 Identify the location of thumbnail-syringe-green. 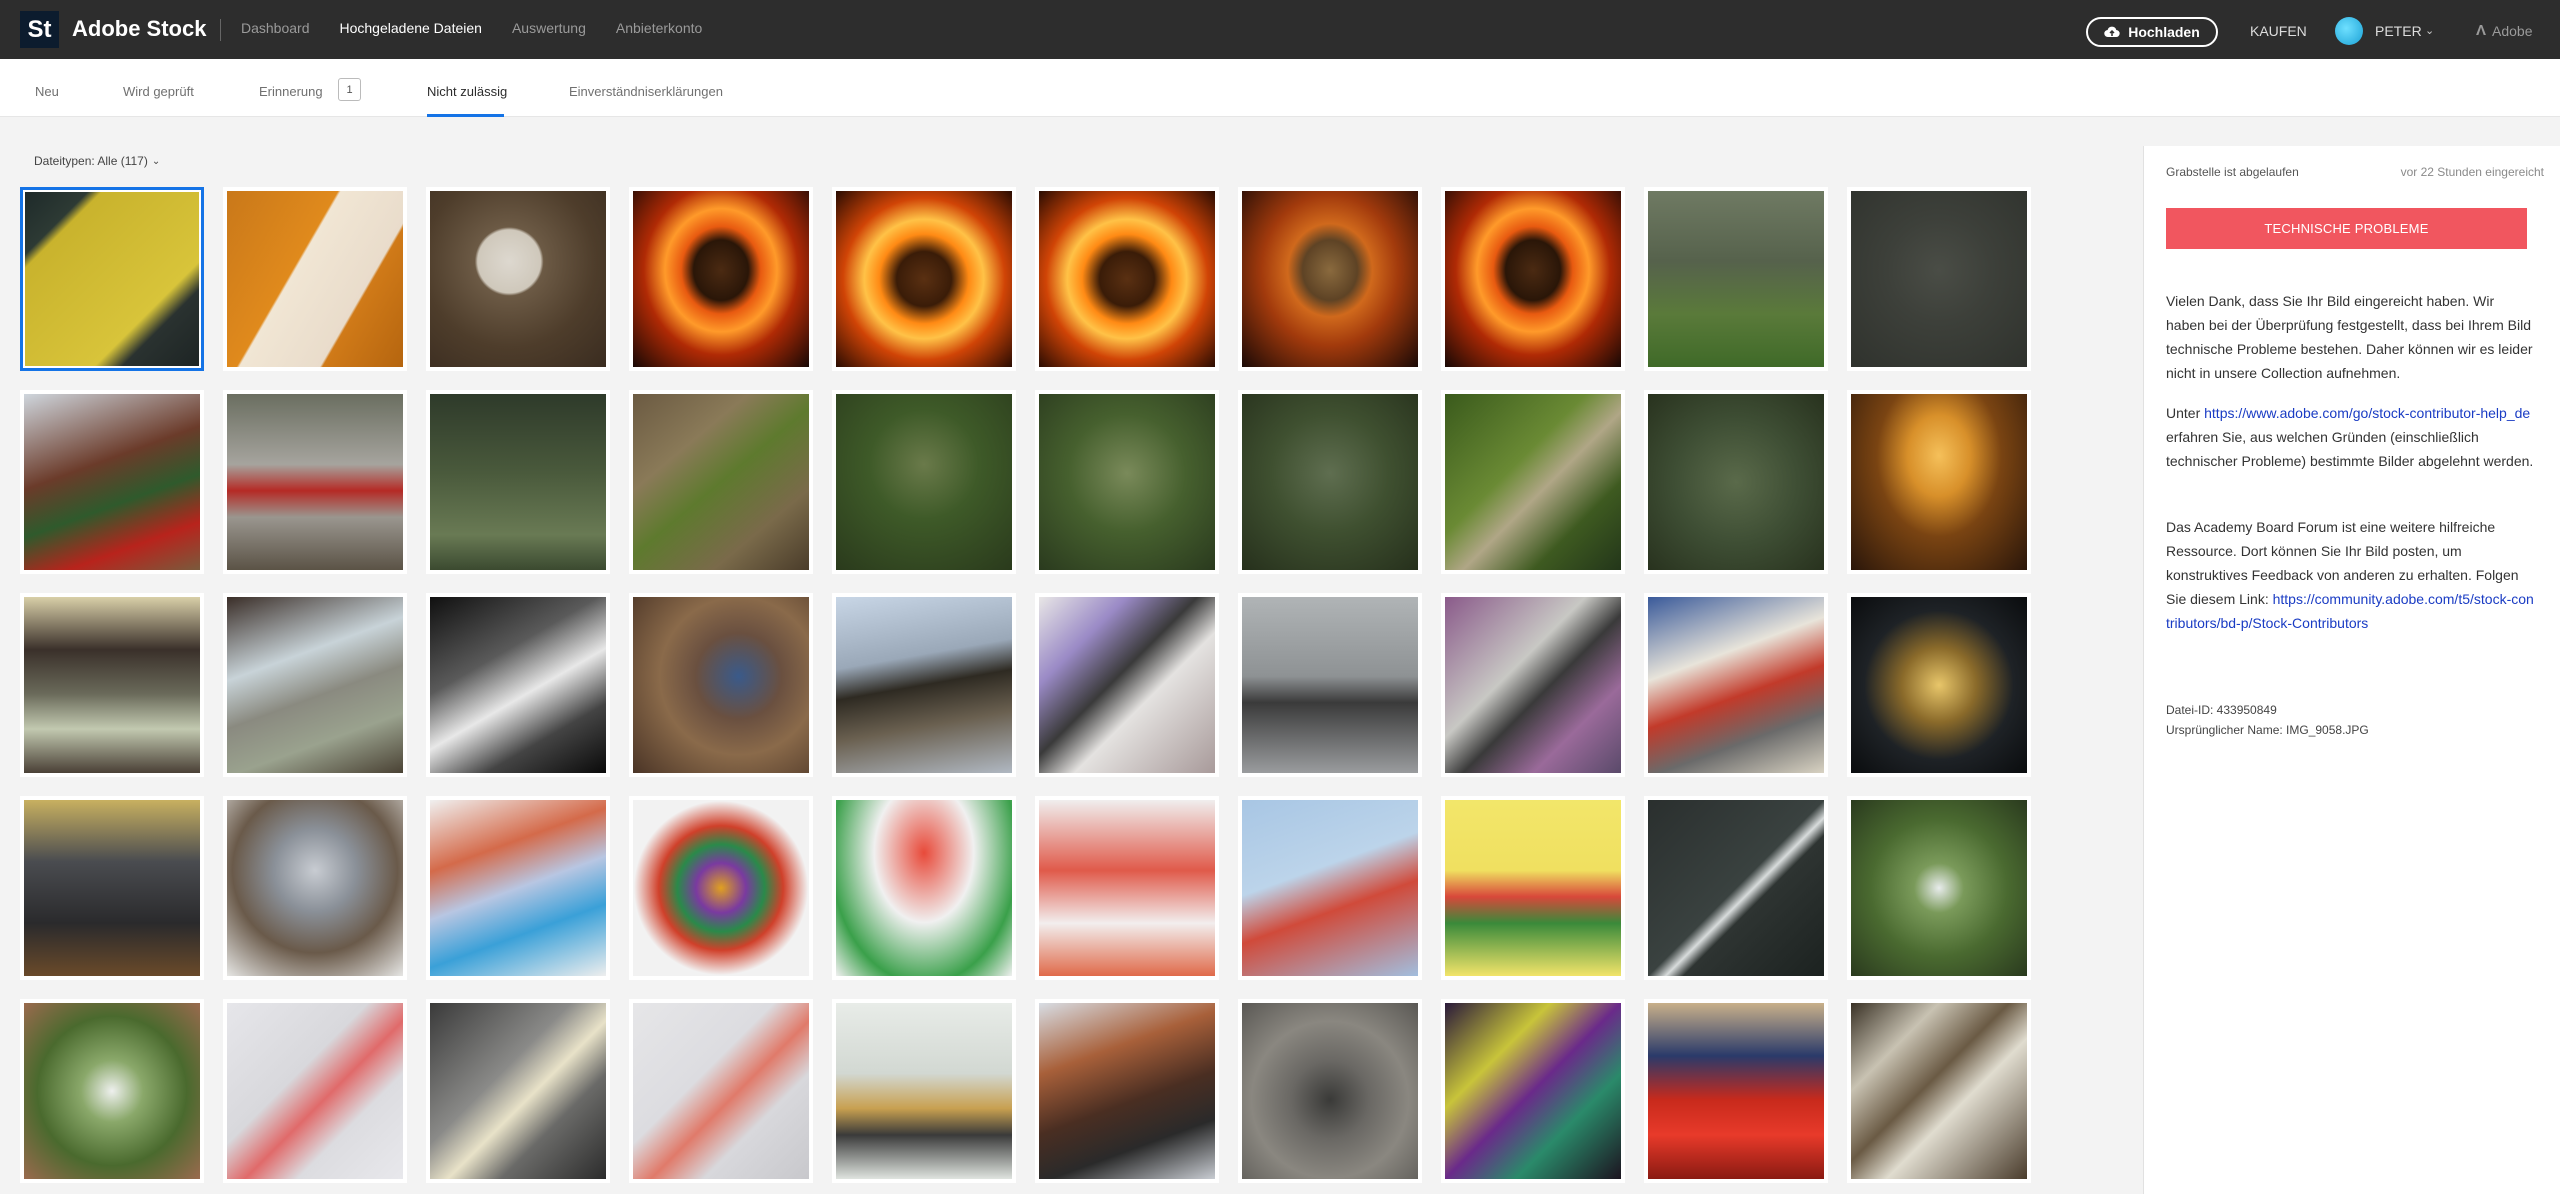
(1939, 888).